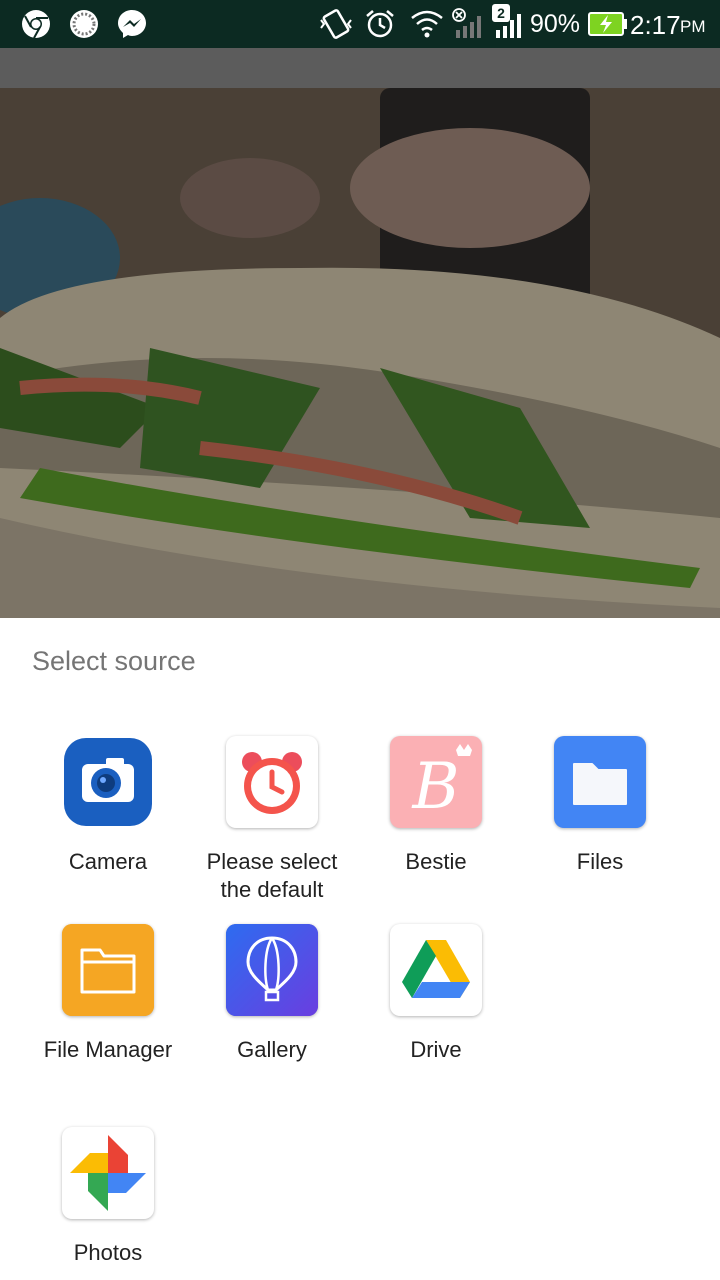 Image resolution: width=720 pixels, height=1280 pixels. I want to click on app-photos: Photos, so click(108, 1197).